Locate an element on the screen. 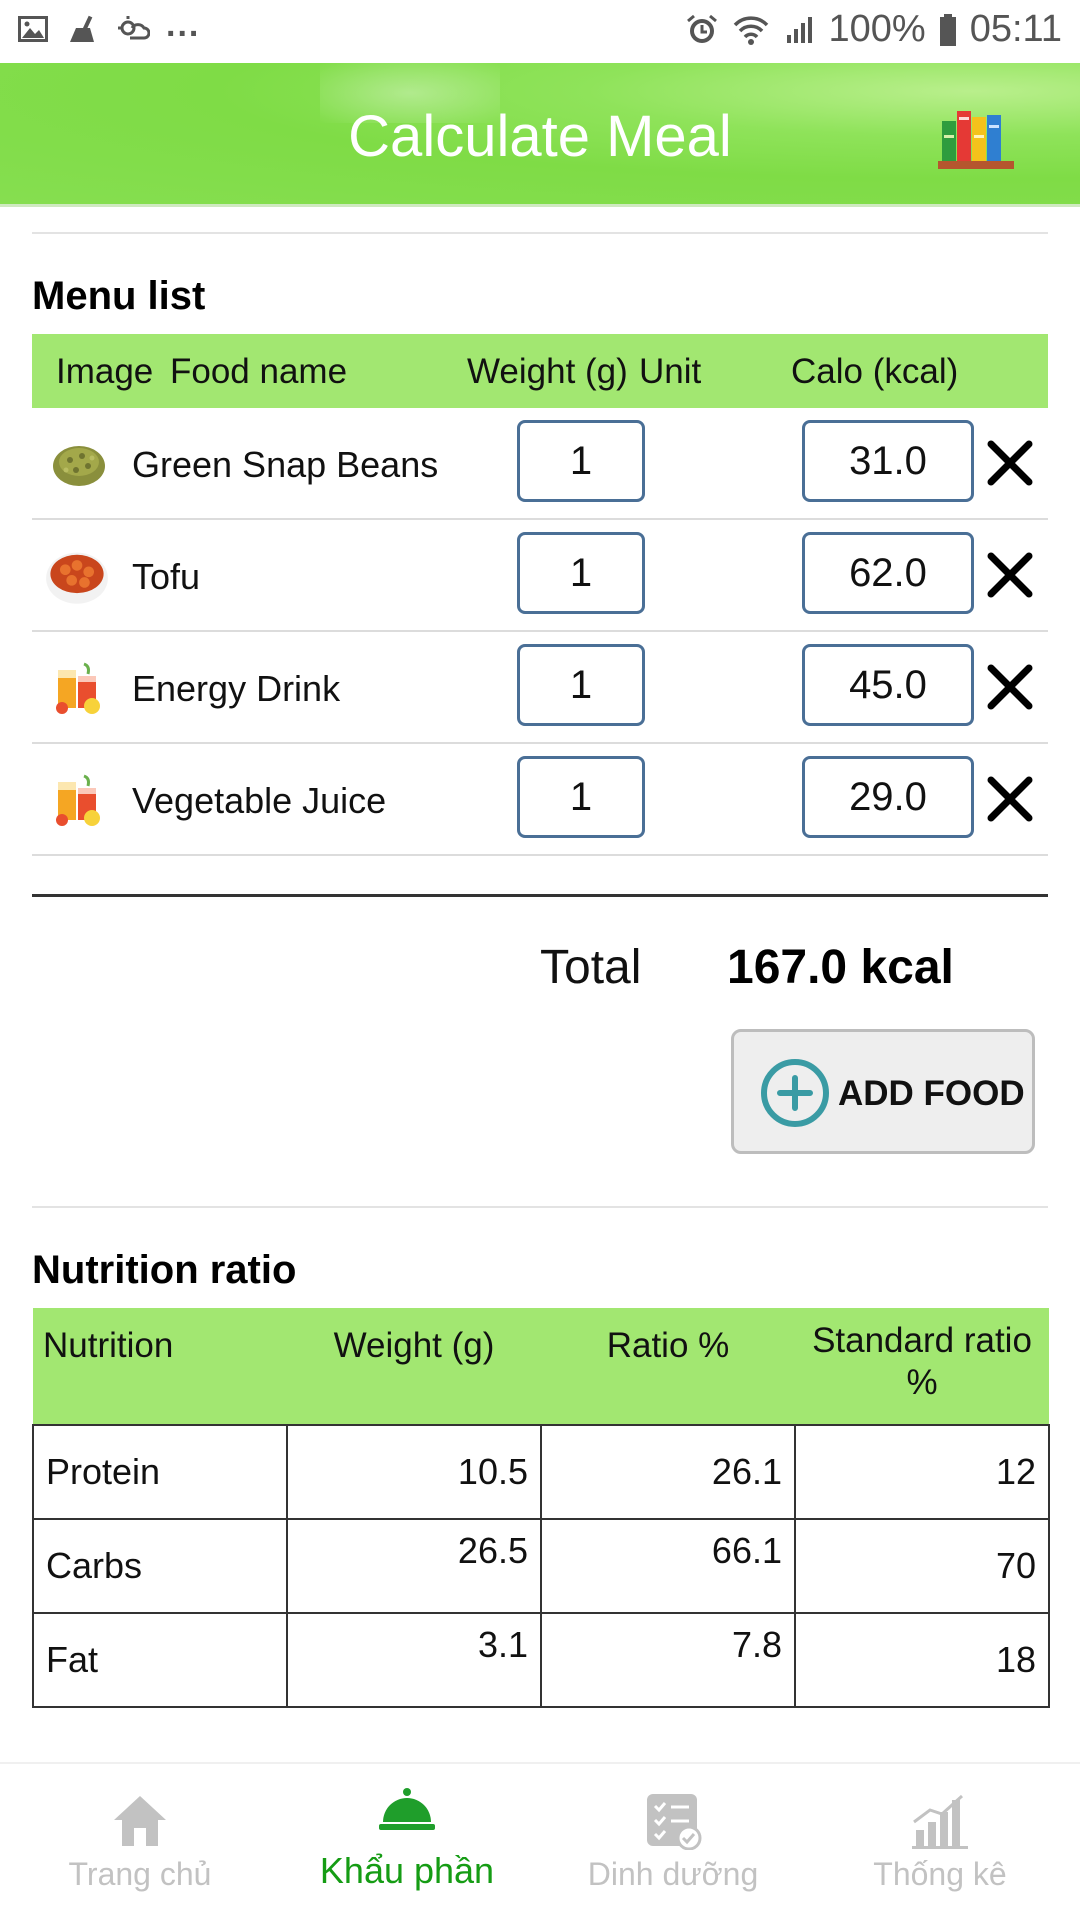 This screenshot has height=1920, width=1080. nav-label: Thống kê is located at coordinates (940, 1874).